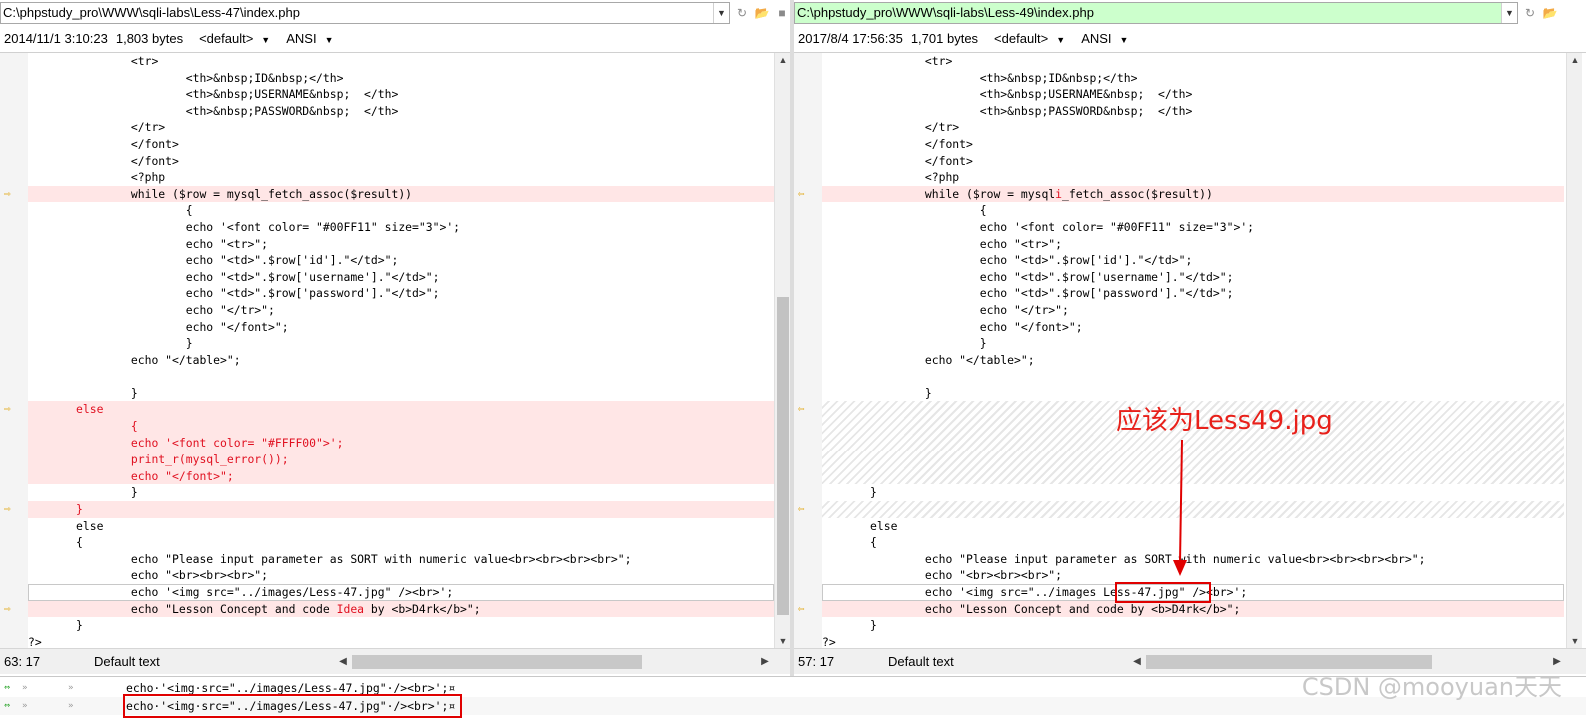 Image resolution: width=1586 pixels, height=722 pixels. I want to click on left-encoding-dropdown: ANSI ▼, so click(305, 38).